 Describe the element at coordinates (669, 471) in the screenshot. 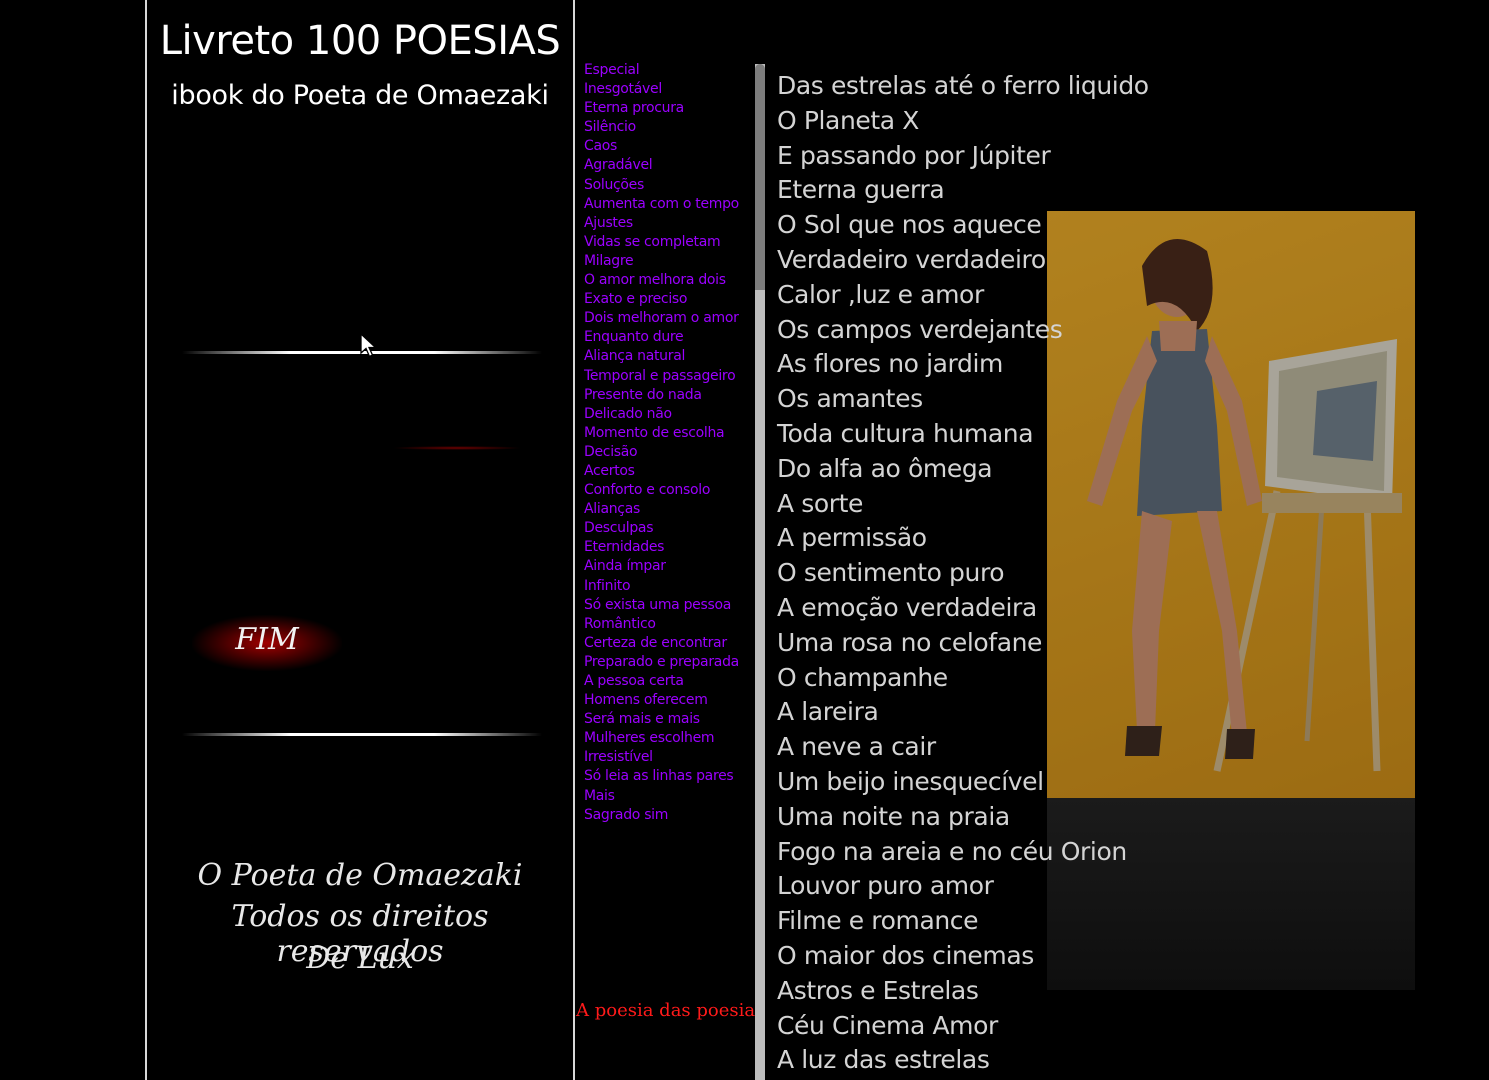

I see `poem-link: Acertos` at that location.